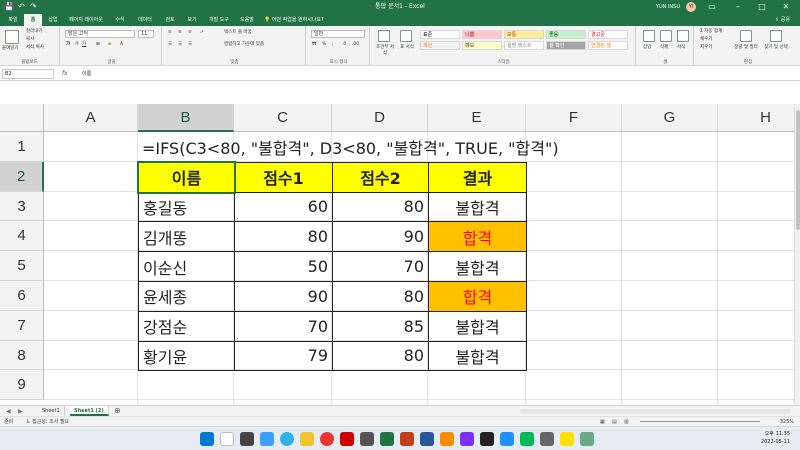 The width and height of the screenshot is (800, 450). What do you see at coordinates (711, 32) in the screenshot?
I see `autosum-button: Σ 자동 합계` at bounding box center [711, 32].